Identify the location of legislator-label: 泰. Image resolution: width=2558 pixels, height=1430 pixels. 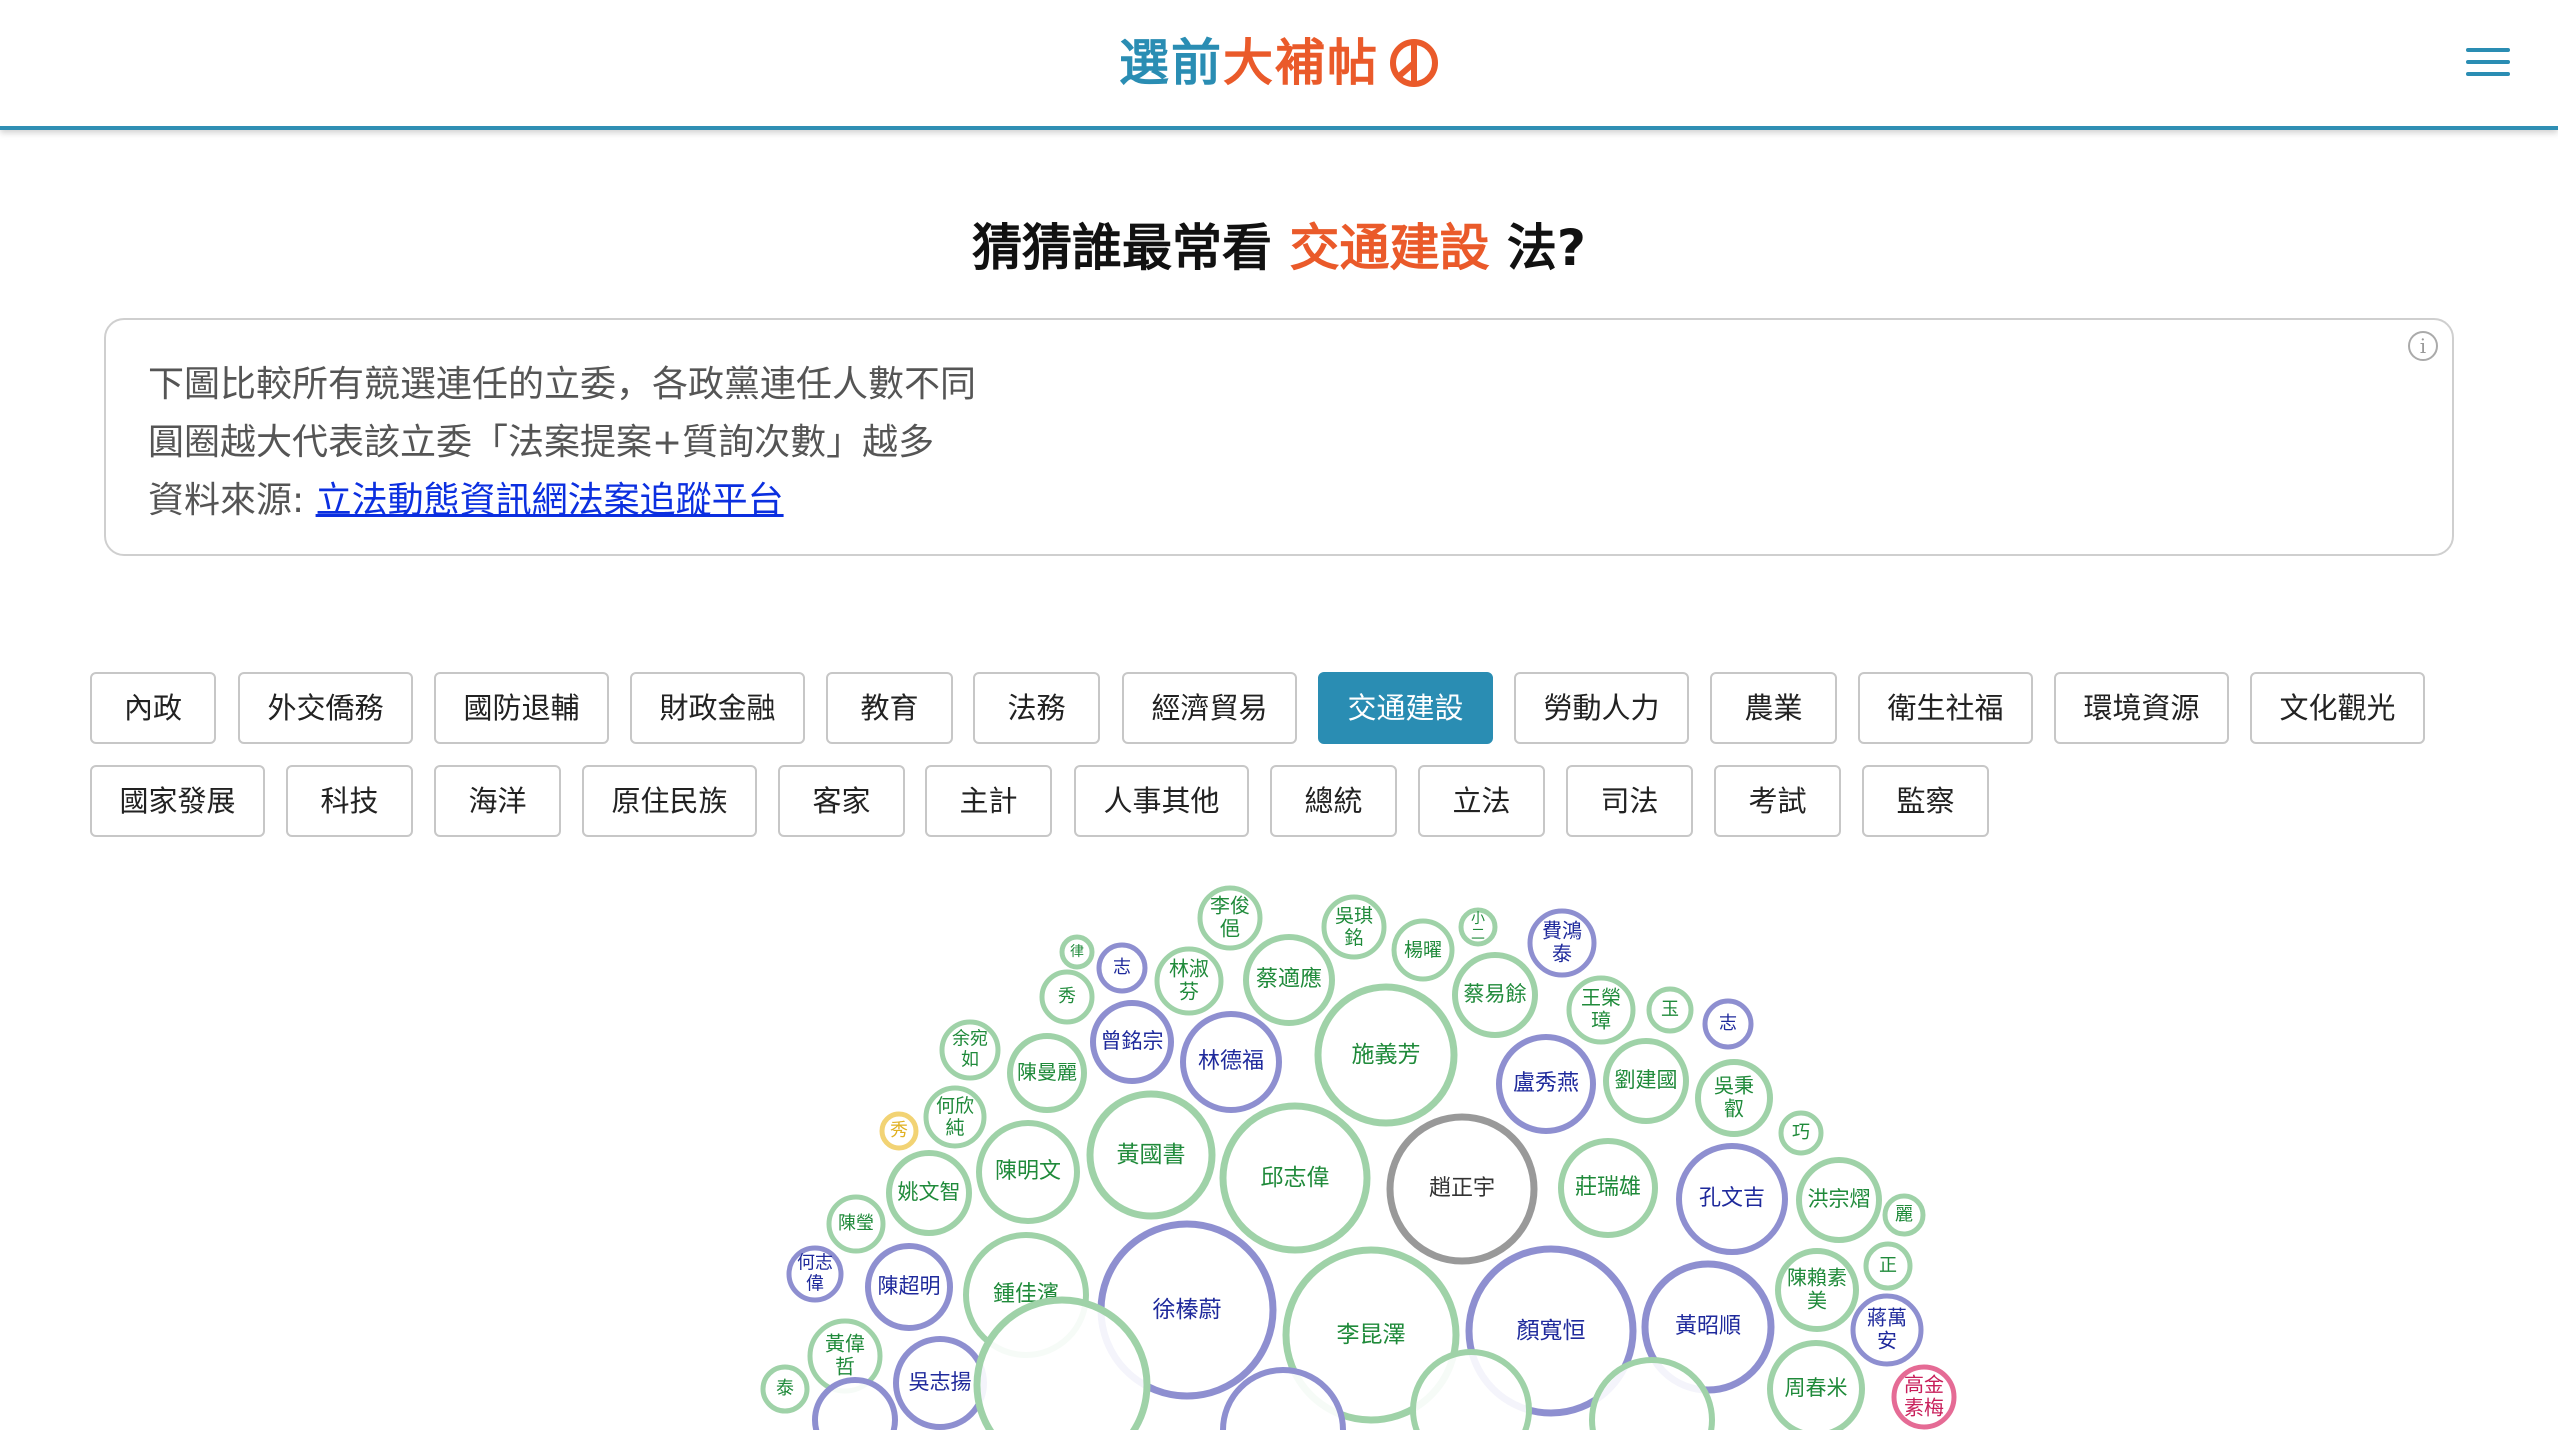
(785, 1388).